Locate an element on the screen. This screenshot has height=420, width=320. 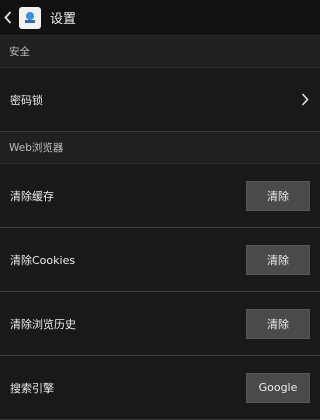
chevron-right-icon is located at coordinates (305, 100).